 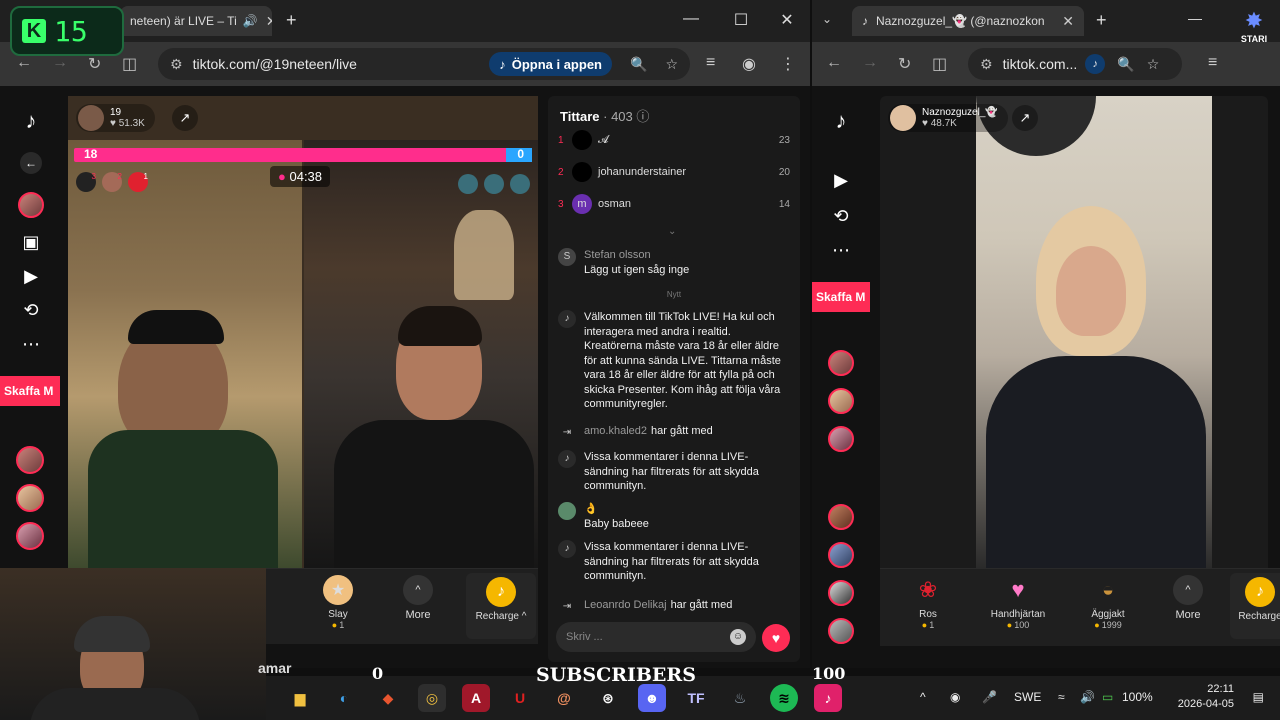 I want to click on gift-heart-hands: ♥ Handhjärtan 100, so click(x=1018, y=602).